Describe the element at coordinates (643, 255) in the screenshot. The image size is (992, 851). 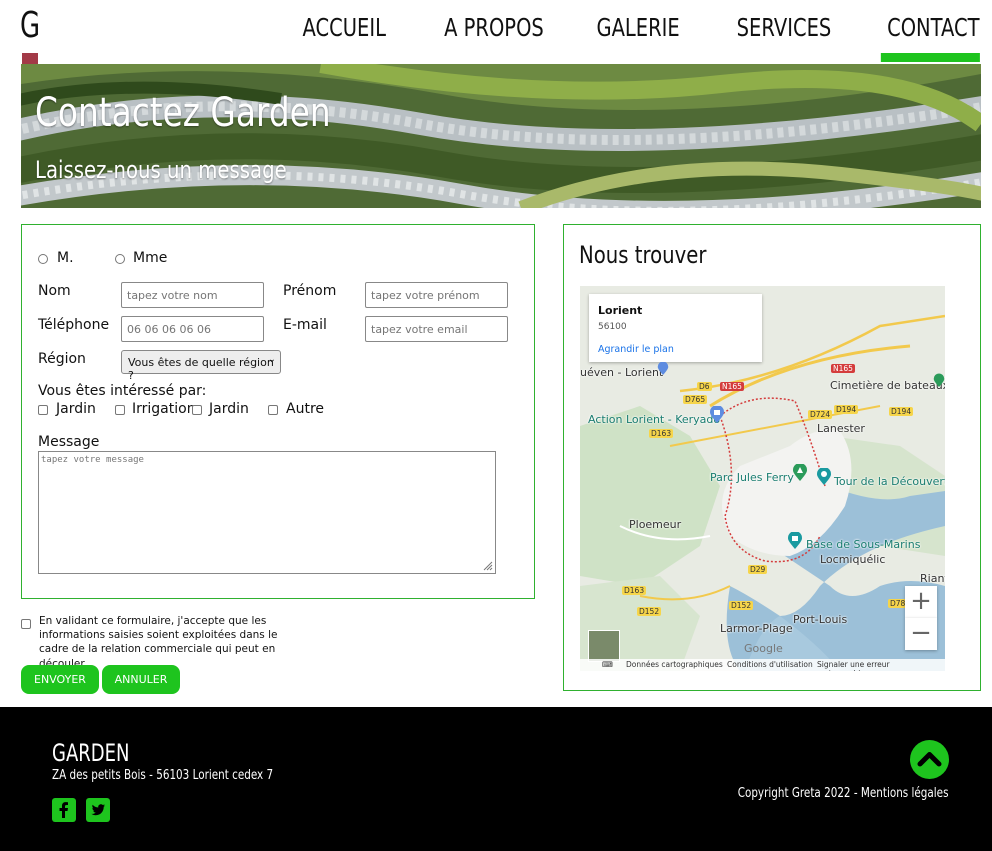
I see `map-title: Nous trouver` at that location.